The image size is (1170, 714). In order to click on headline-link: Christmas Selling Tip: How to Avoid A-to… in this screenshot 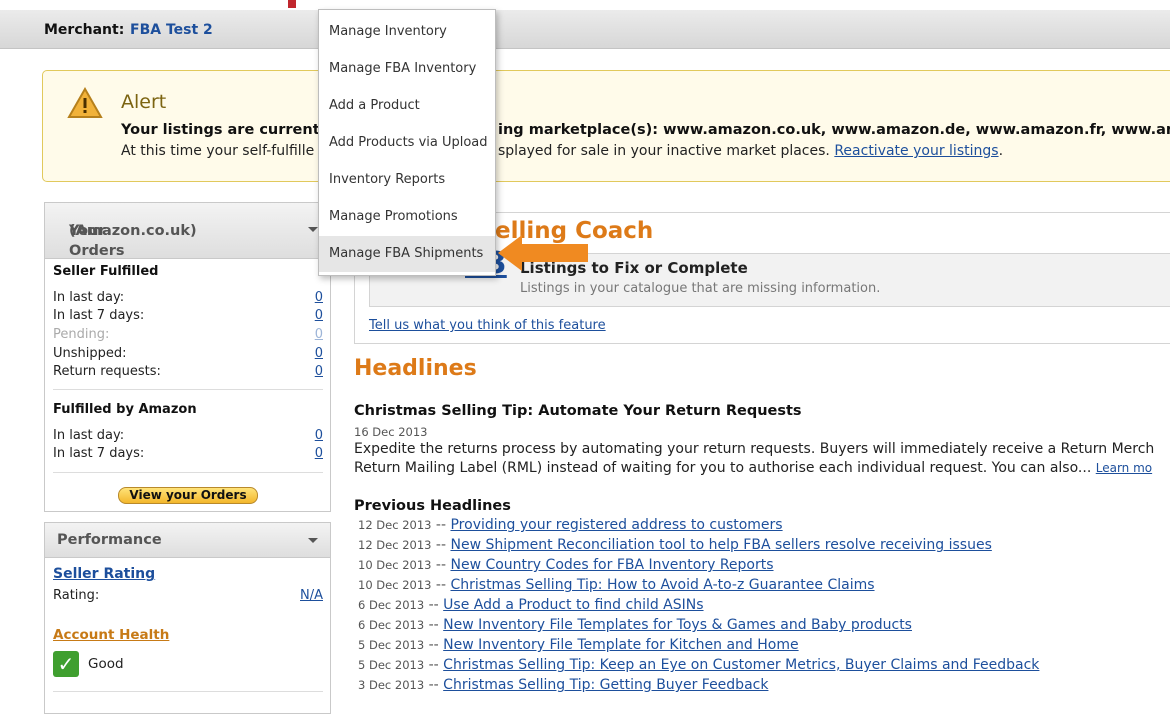, I will do `click(662, 585)`.